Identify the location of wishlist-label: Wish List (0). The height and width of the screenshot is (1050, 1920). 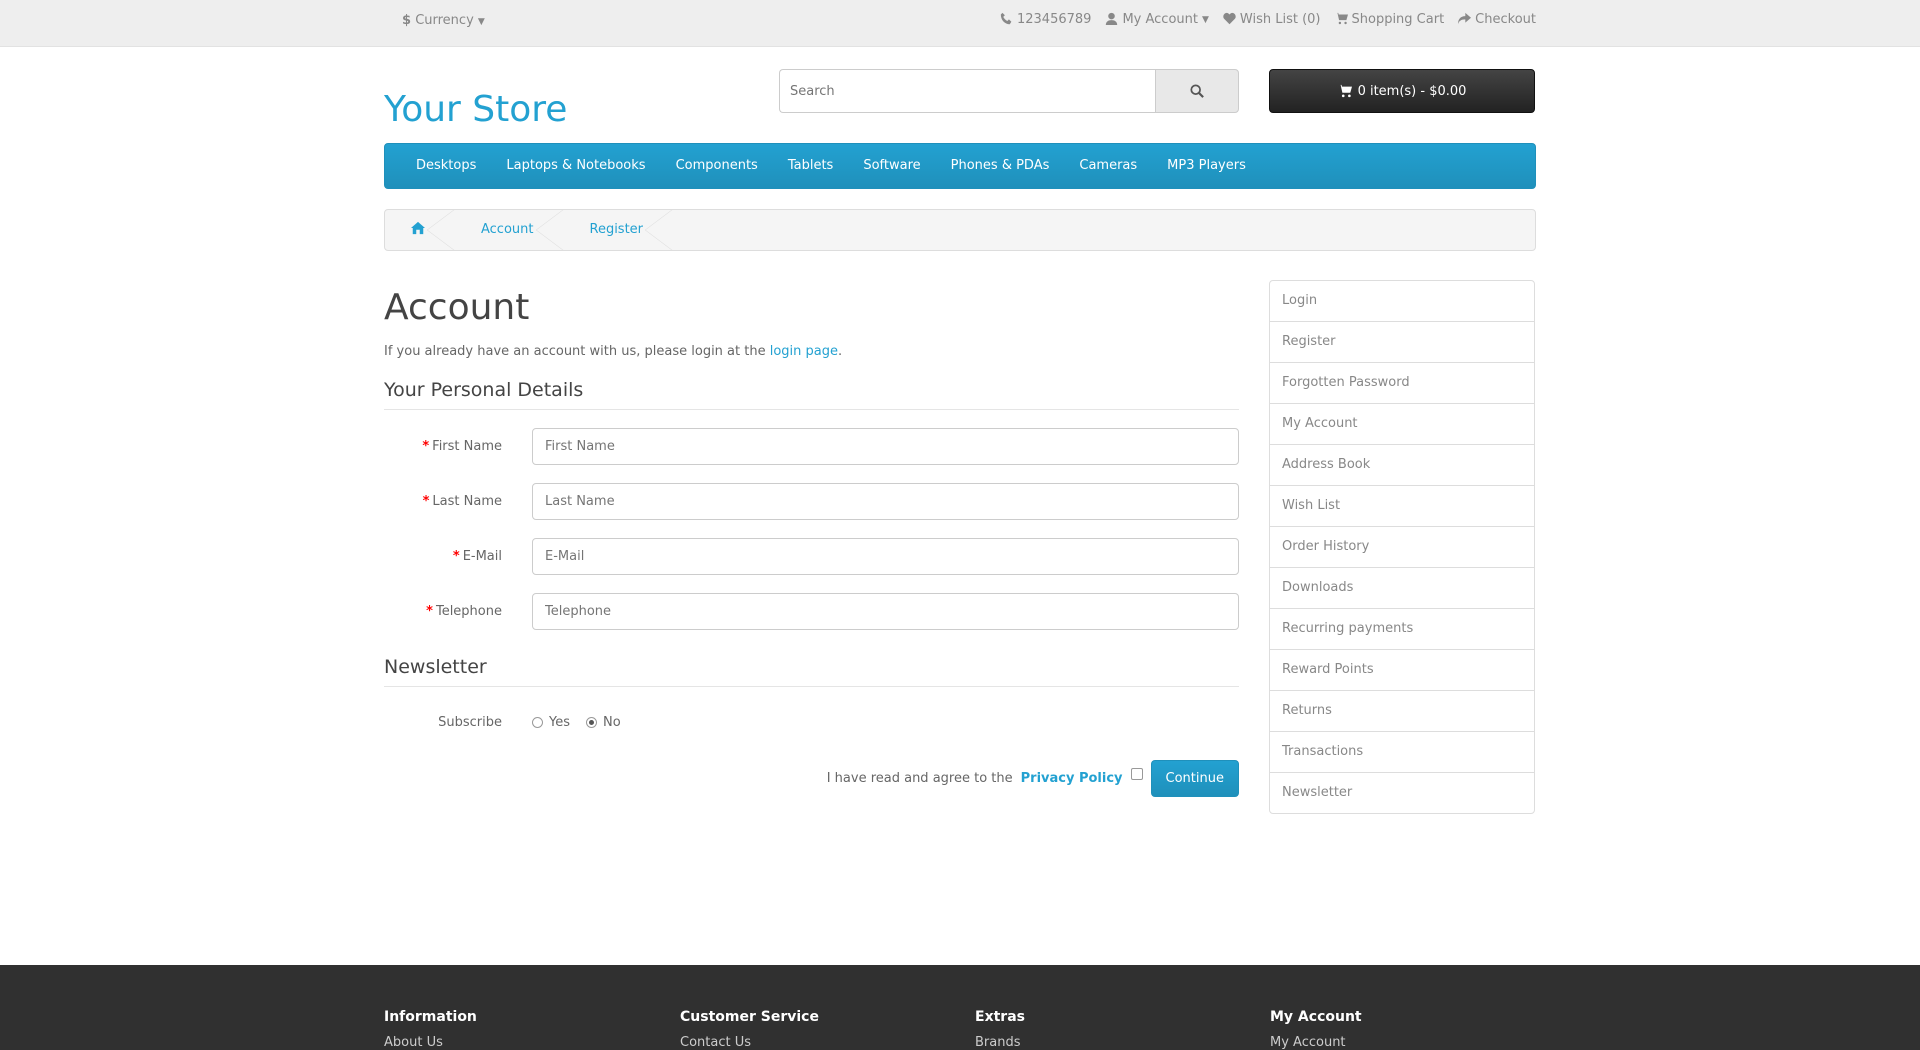
(1280, 19).